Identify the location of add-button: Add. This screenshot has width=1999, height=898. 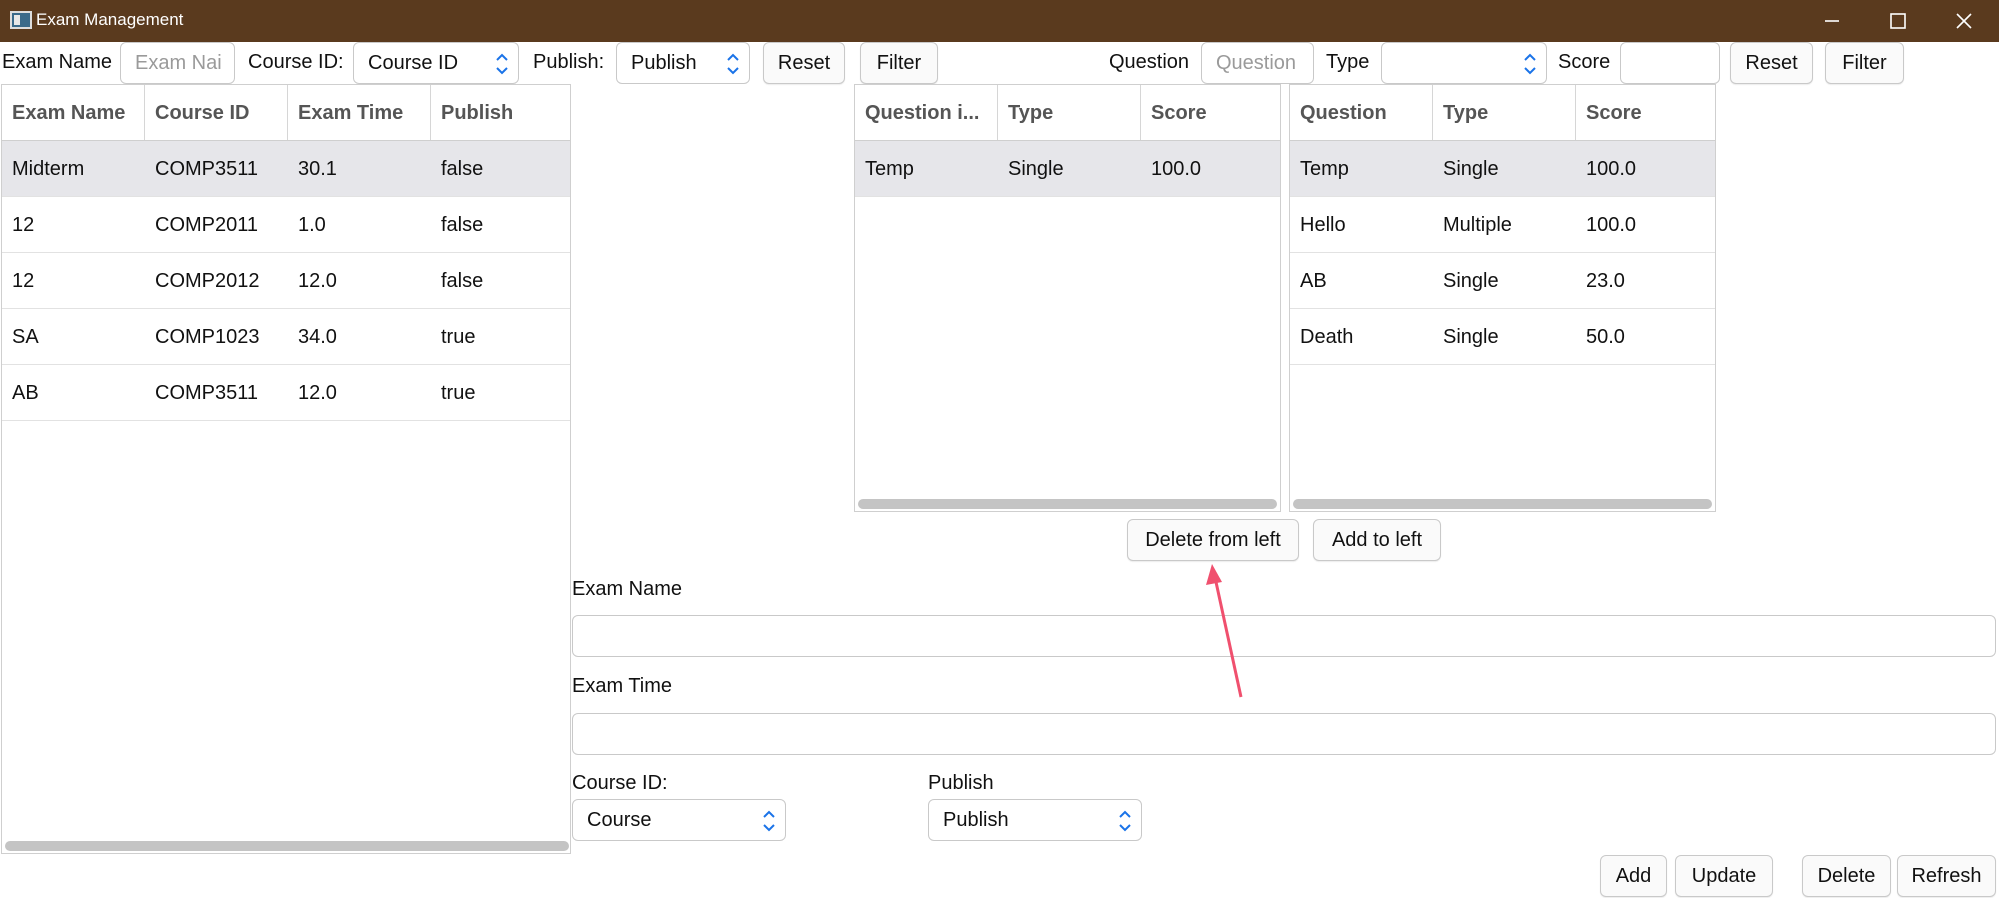
(1633, 876).